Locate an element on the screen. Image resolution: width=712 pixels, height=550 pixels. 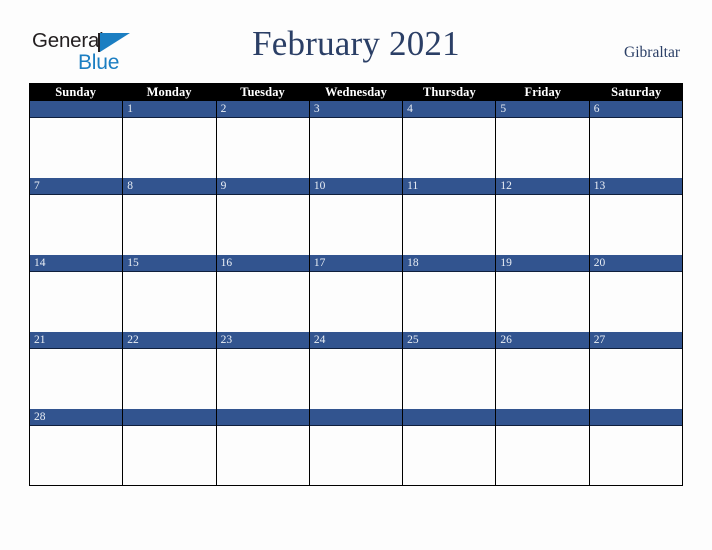
day-cell: 8 is located at coordinates (170, 216).